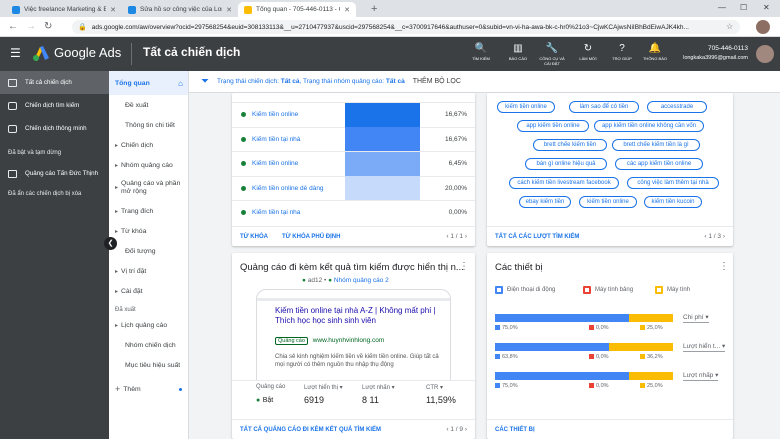 This screenshot has width=780, height=439. What do you see at coordinates (604, 107) in the screenshot?
I see `search-term-chip: làm sao để có tiền` at bounding box center [604, 107].